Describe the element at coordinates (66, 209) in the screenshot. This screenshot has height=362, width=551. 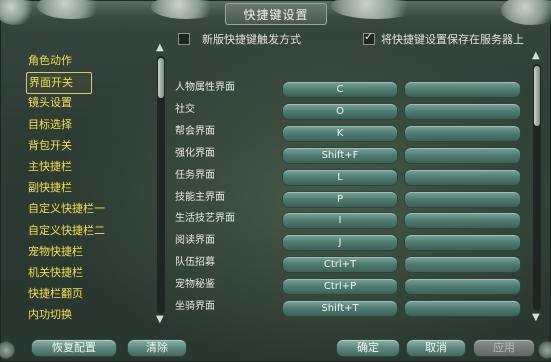
I see `category-item: 自定义快捷栏一` at that location.